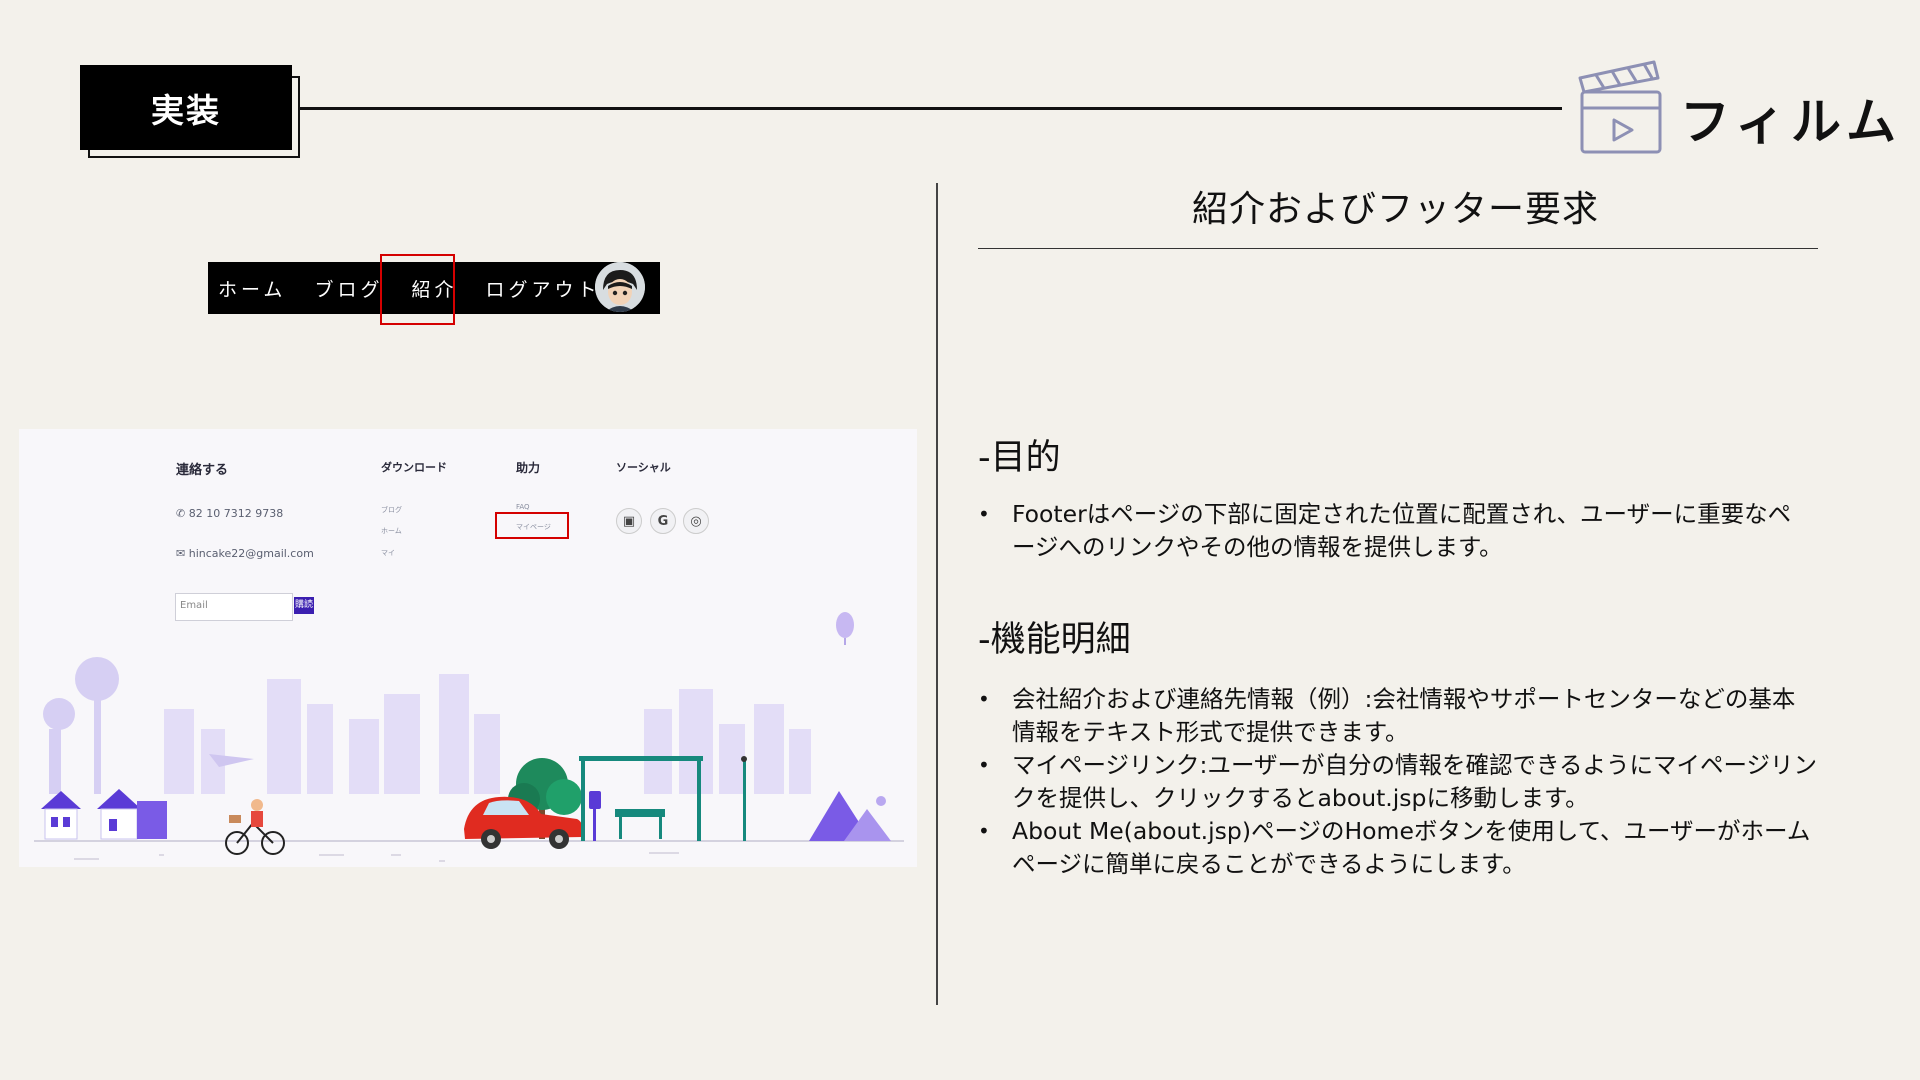 The image size is (1920, 1080). I want to click on nav-item-logout: ログアウト, so click(542, 288).